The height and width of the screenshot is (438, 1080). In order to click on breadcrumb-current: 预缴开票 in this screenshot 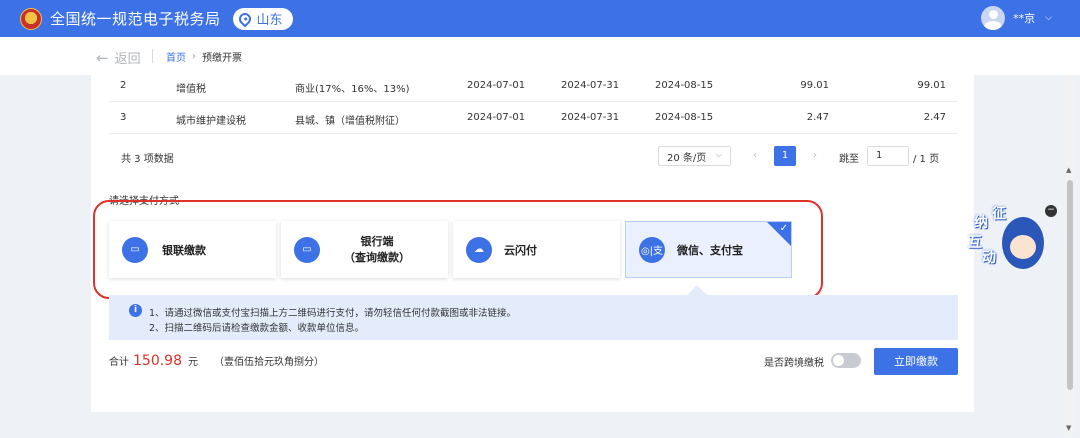, I will do `click(222, 58)`.